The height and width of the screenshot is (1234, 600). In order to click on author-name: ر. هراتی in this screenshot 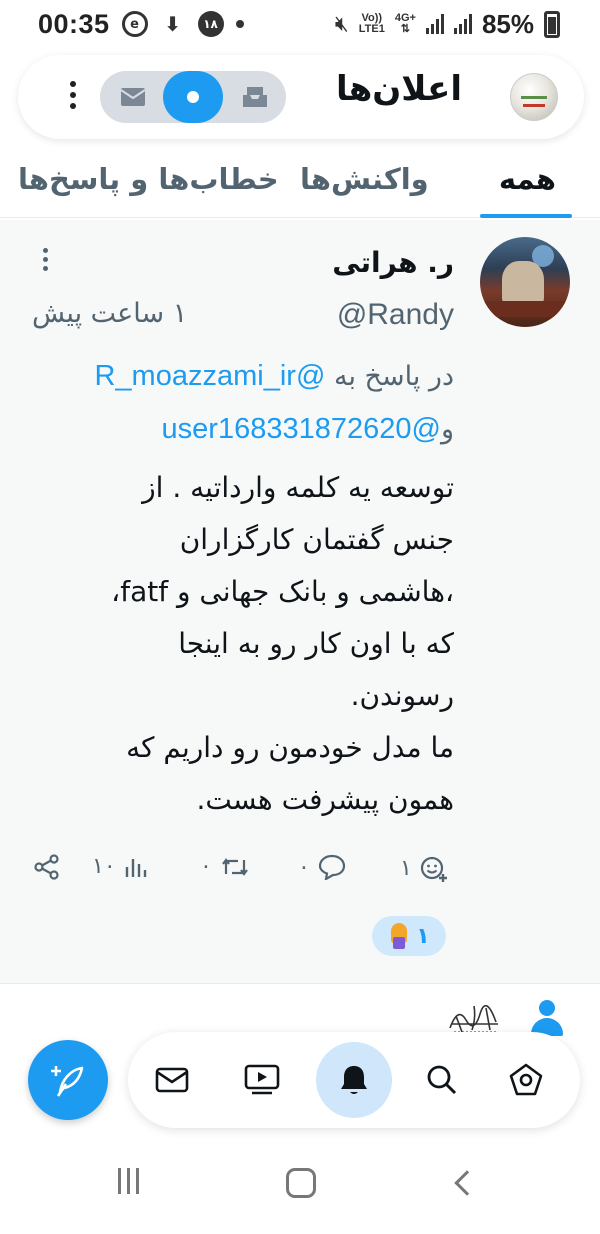, I will do `click(393, 262)`.